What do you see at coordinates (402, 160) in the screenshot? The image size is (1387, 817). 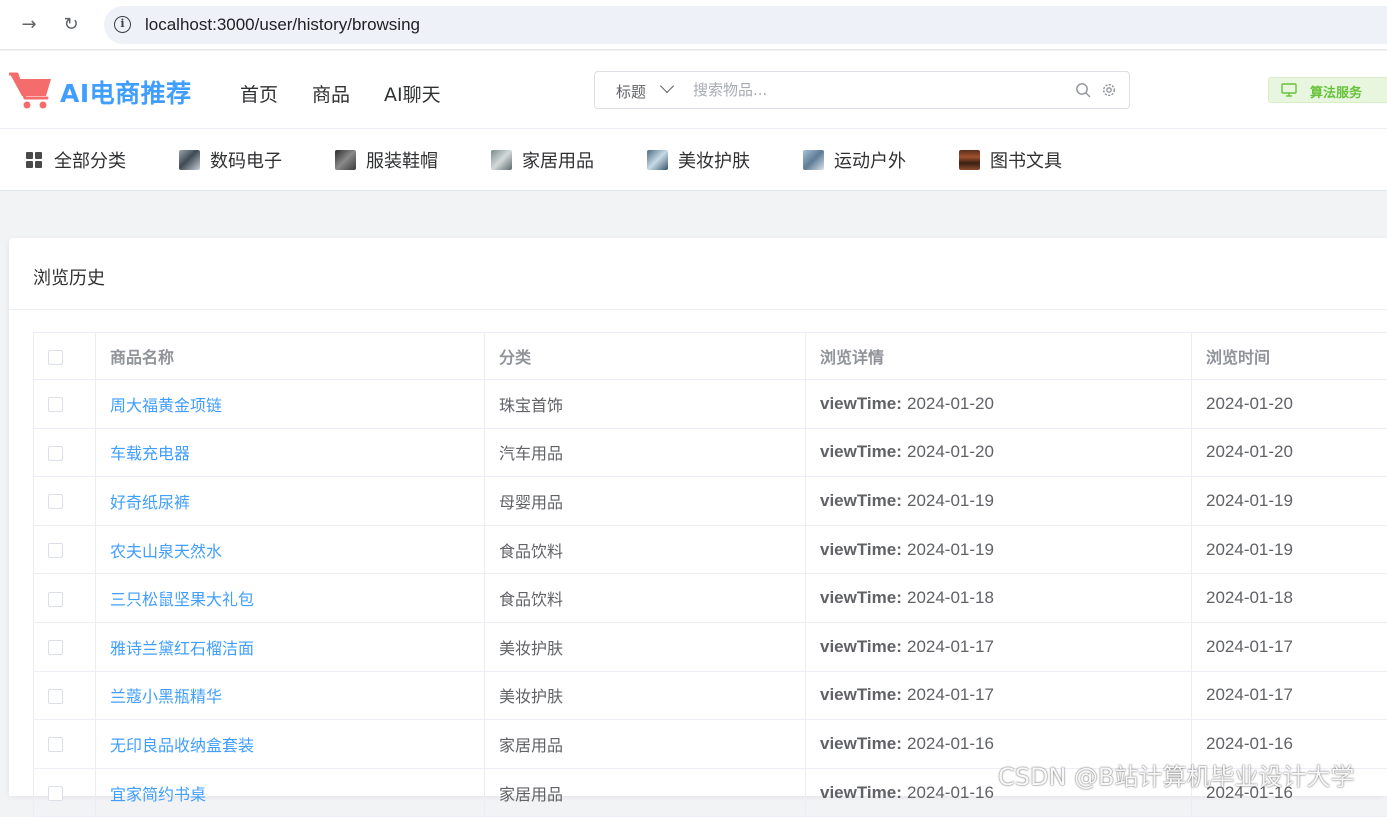 I see `category-label: 服装鞋帽` at bounding box center [402, 160].